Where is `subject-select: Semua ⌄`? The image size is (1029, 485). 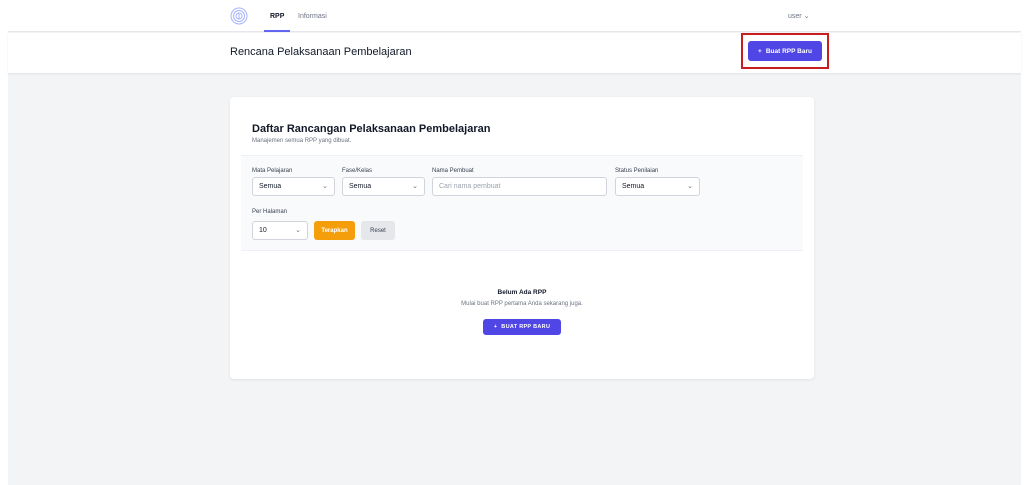
subject-select: Semua ⌄ is located at coordinates (293, 186).